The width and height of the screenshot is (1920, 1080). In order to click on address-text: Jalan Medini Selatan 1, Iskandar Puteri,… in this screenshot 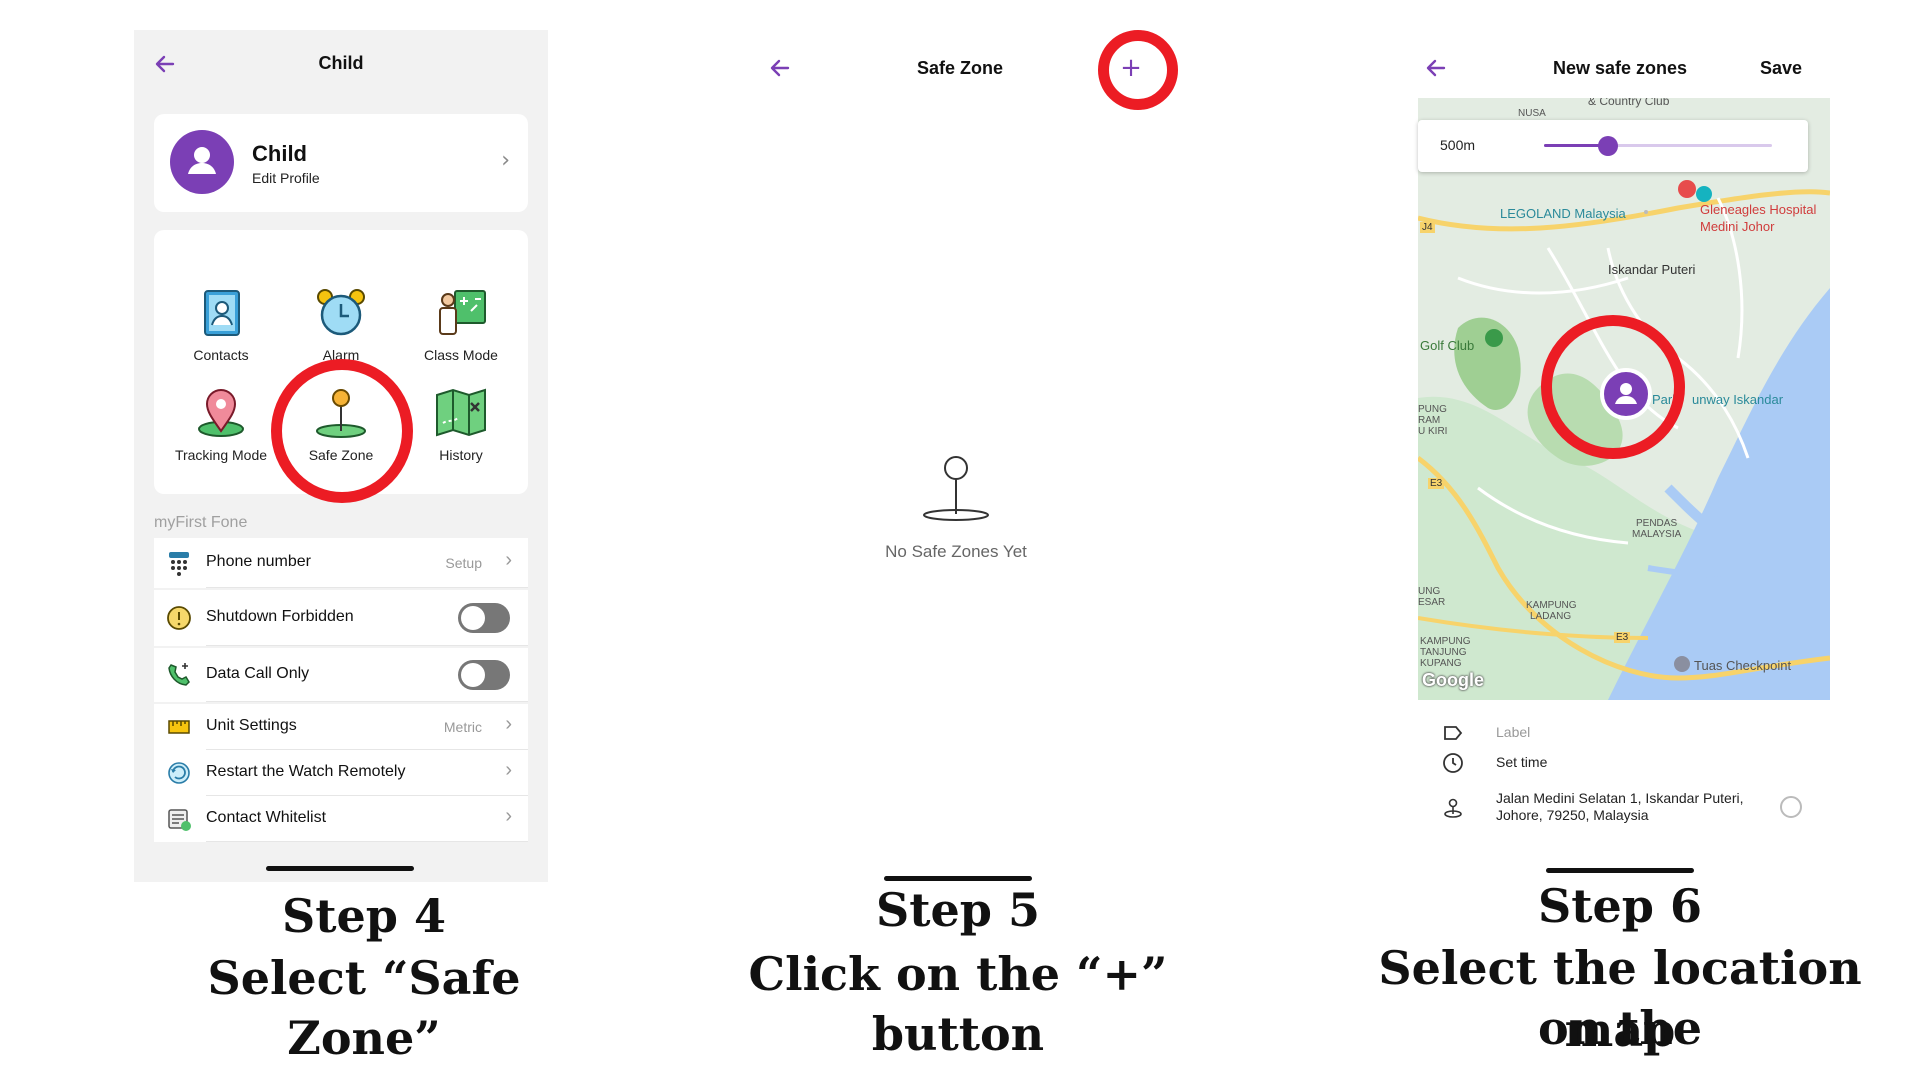, I will do `click(1619, 807)`.